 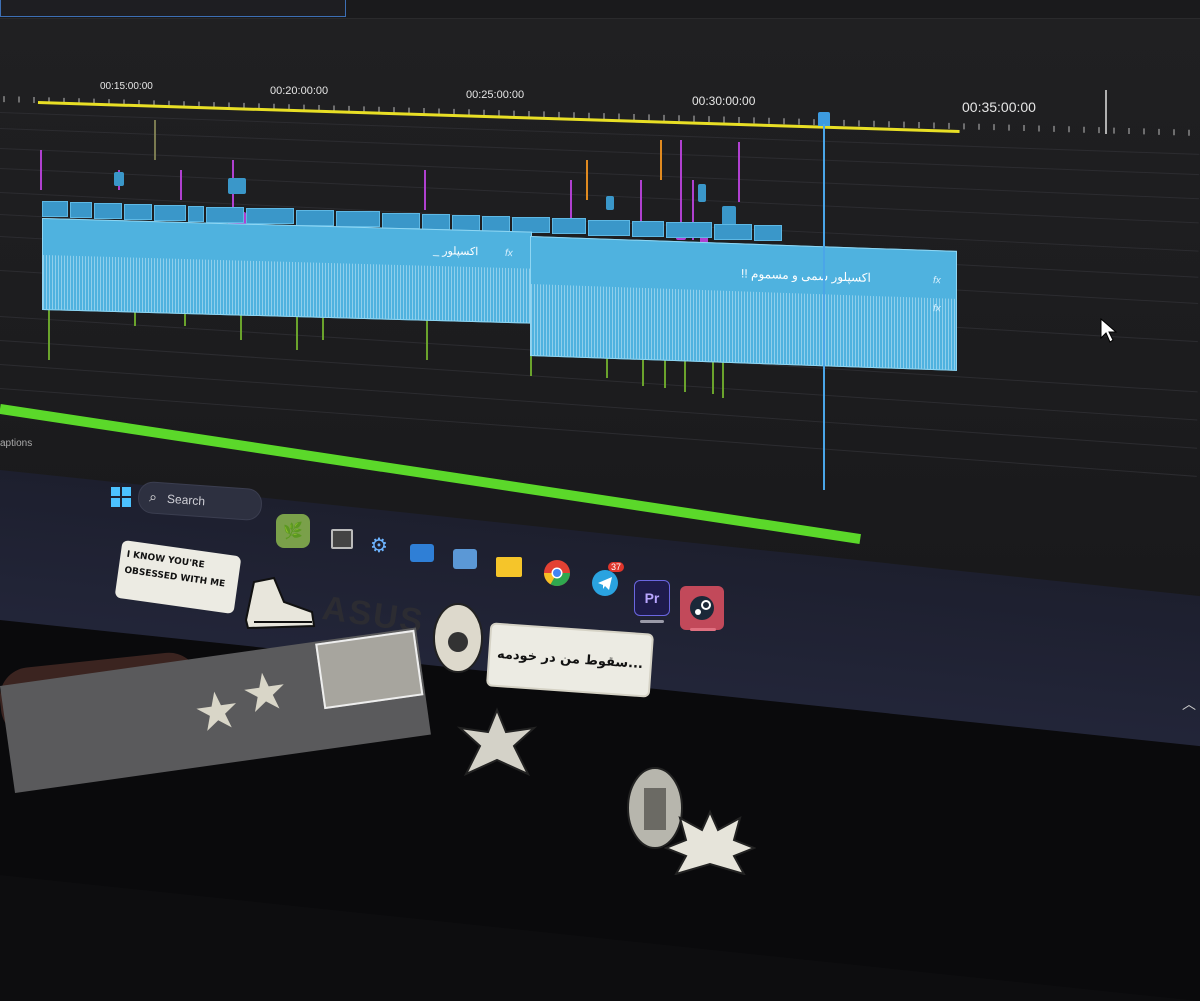 What do you see at coordinates (1109, 330) in the screenshot?
I see `mouse-cursor-icon` at bounding box center [1109, 330].